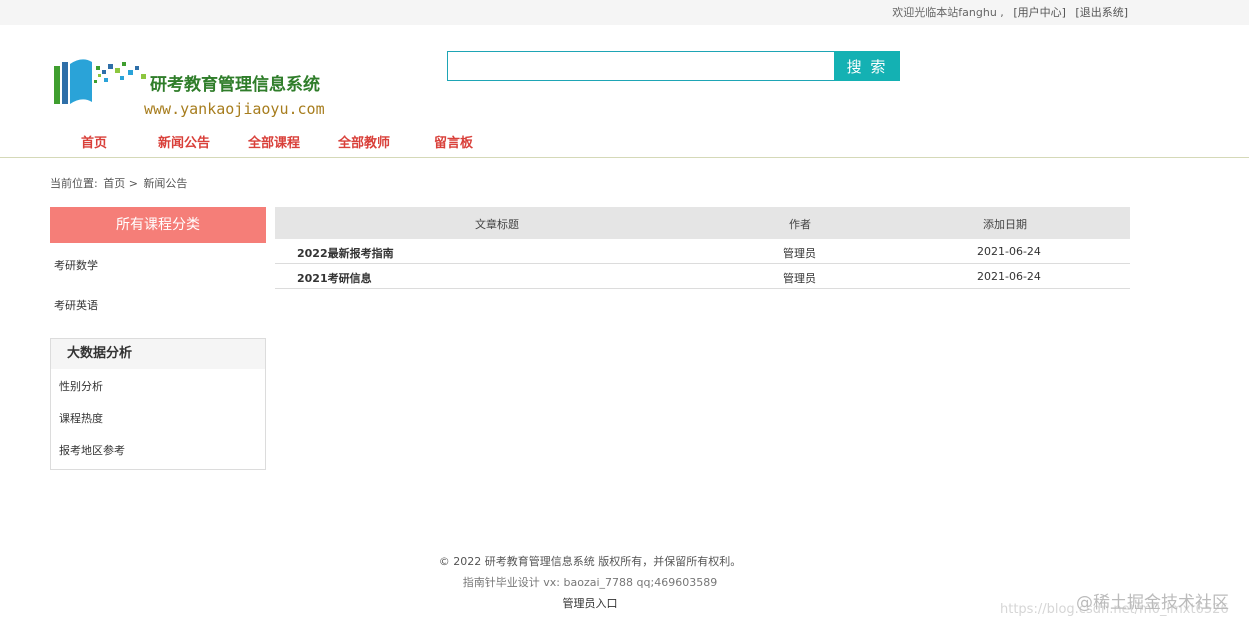  I want to click on bigdata-item-gender: 性别分析, so click(81, 386).